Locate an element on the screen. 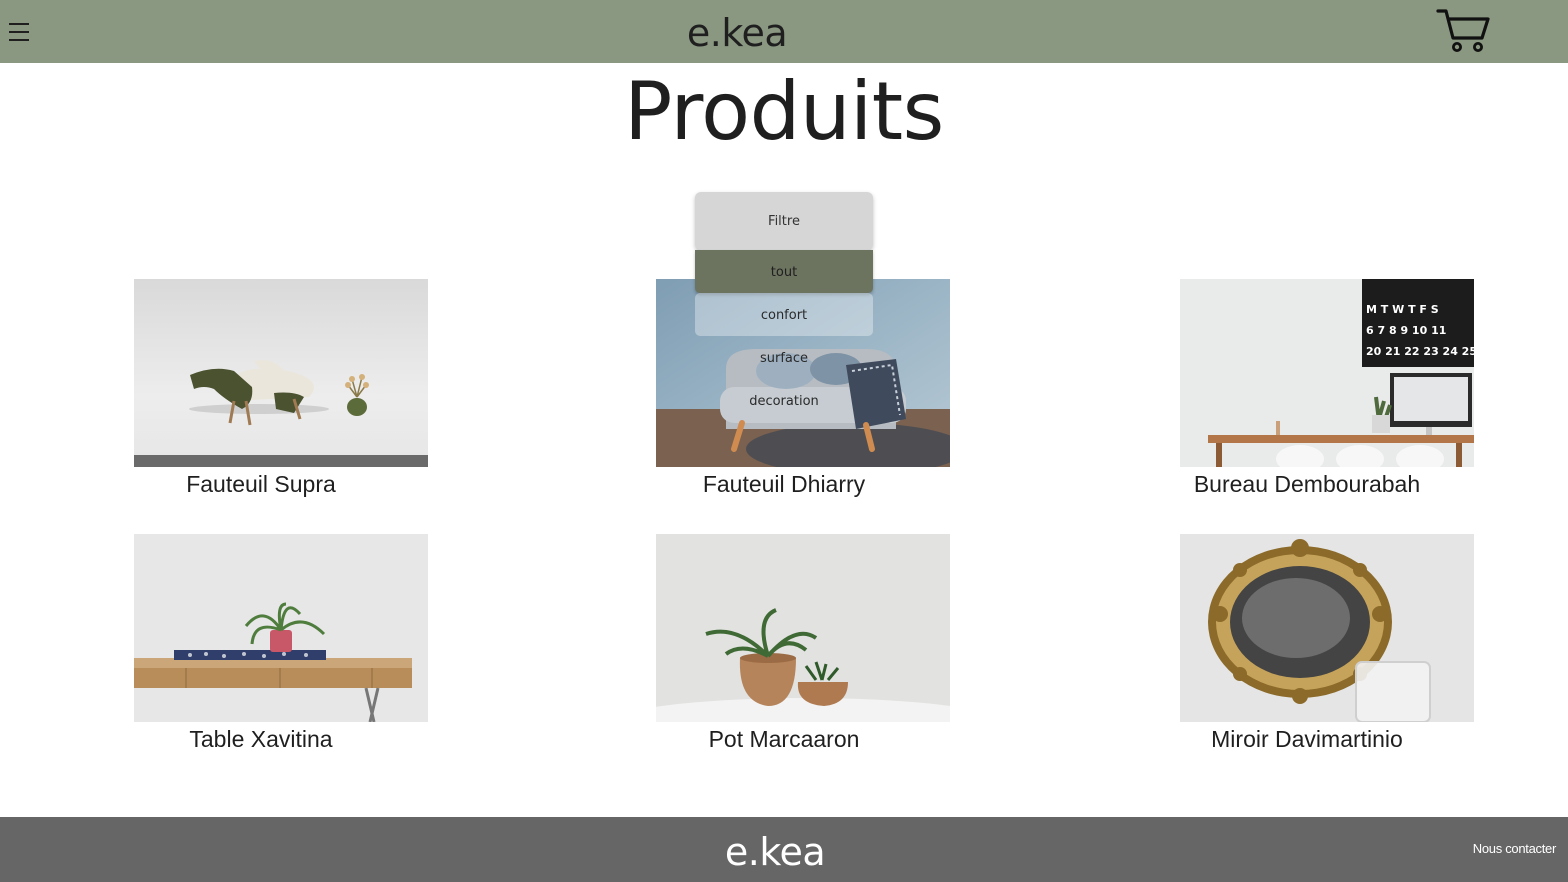  product-card: Table Xavitina is located at coordinates (281, 643).